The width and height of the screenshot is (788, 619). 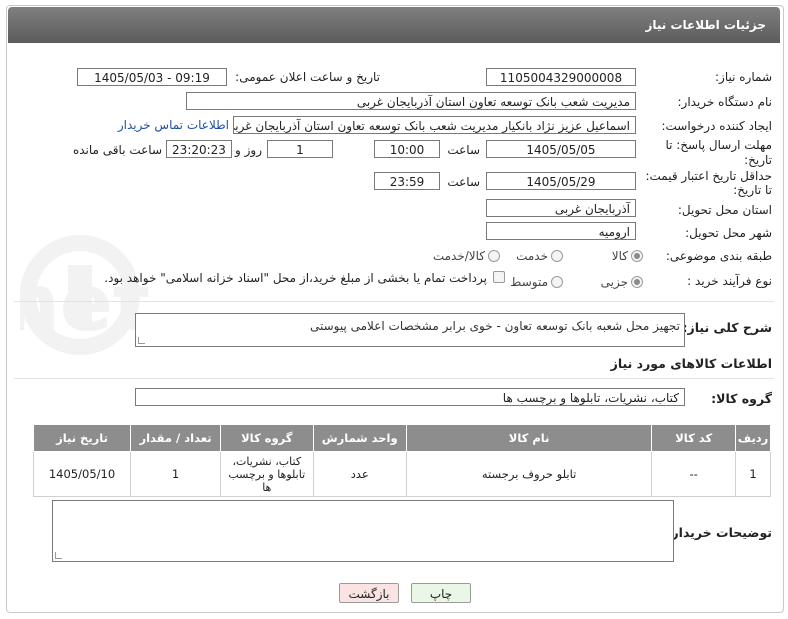 What do you see at coordinates (307, 77) in the screenshot?
I see `announce-label: تاریخ و ساعت اعلان عمومی:` at bounding box center [307, 77].